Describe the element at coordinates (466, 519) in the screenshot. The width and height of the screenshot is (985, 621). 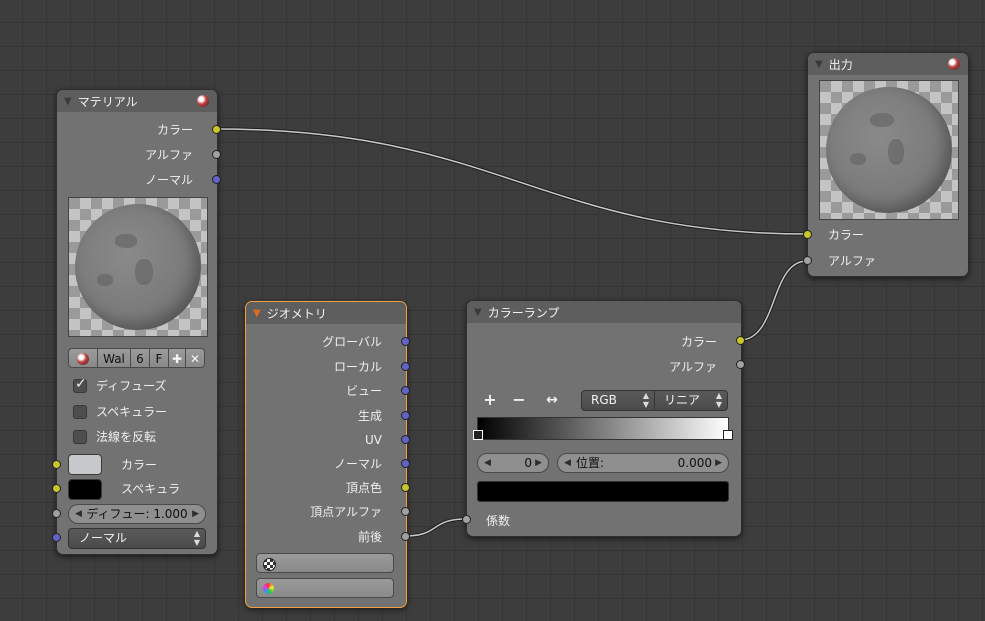
I see `colorramp-input-fac-socket` at that location.